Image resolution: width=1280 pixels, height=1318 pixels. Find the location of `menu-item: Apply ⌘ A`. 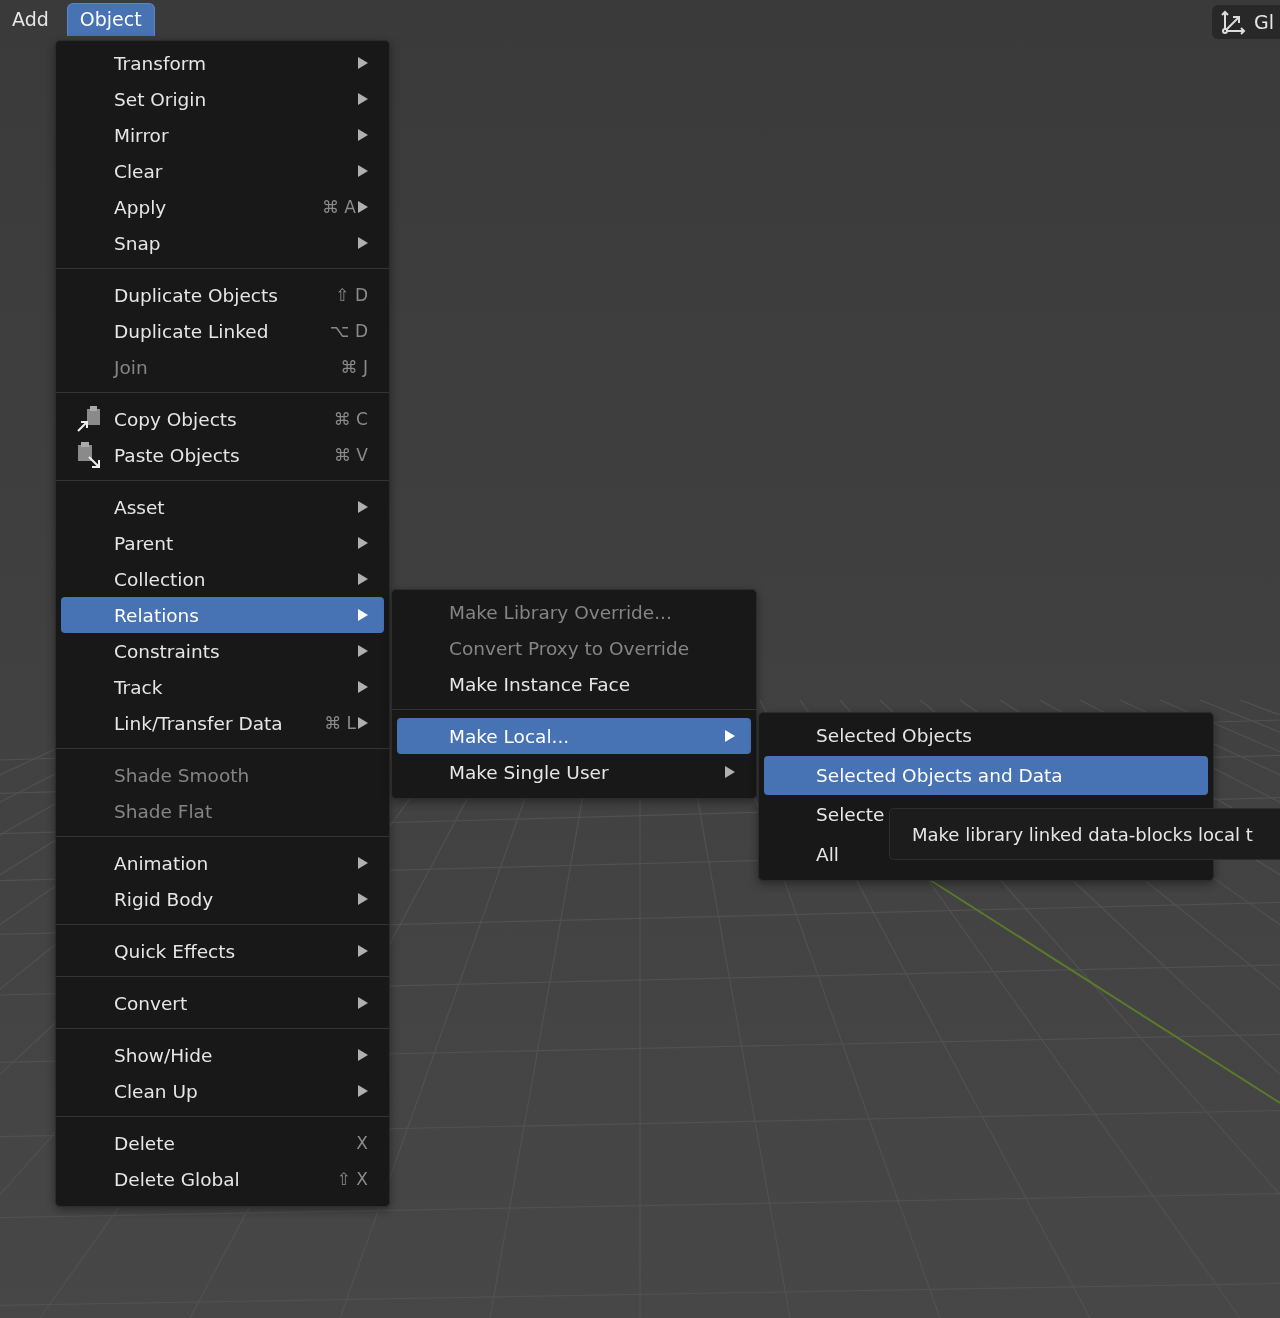

menu-item: Apply ⌘ A is located at coordinates (222, 207).